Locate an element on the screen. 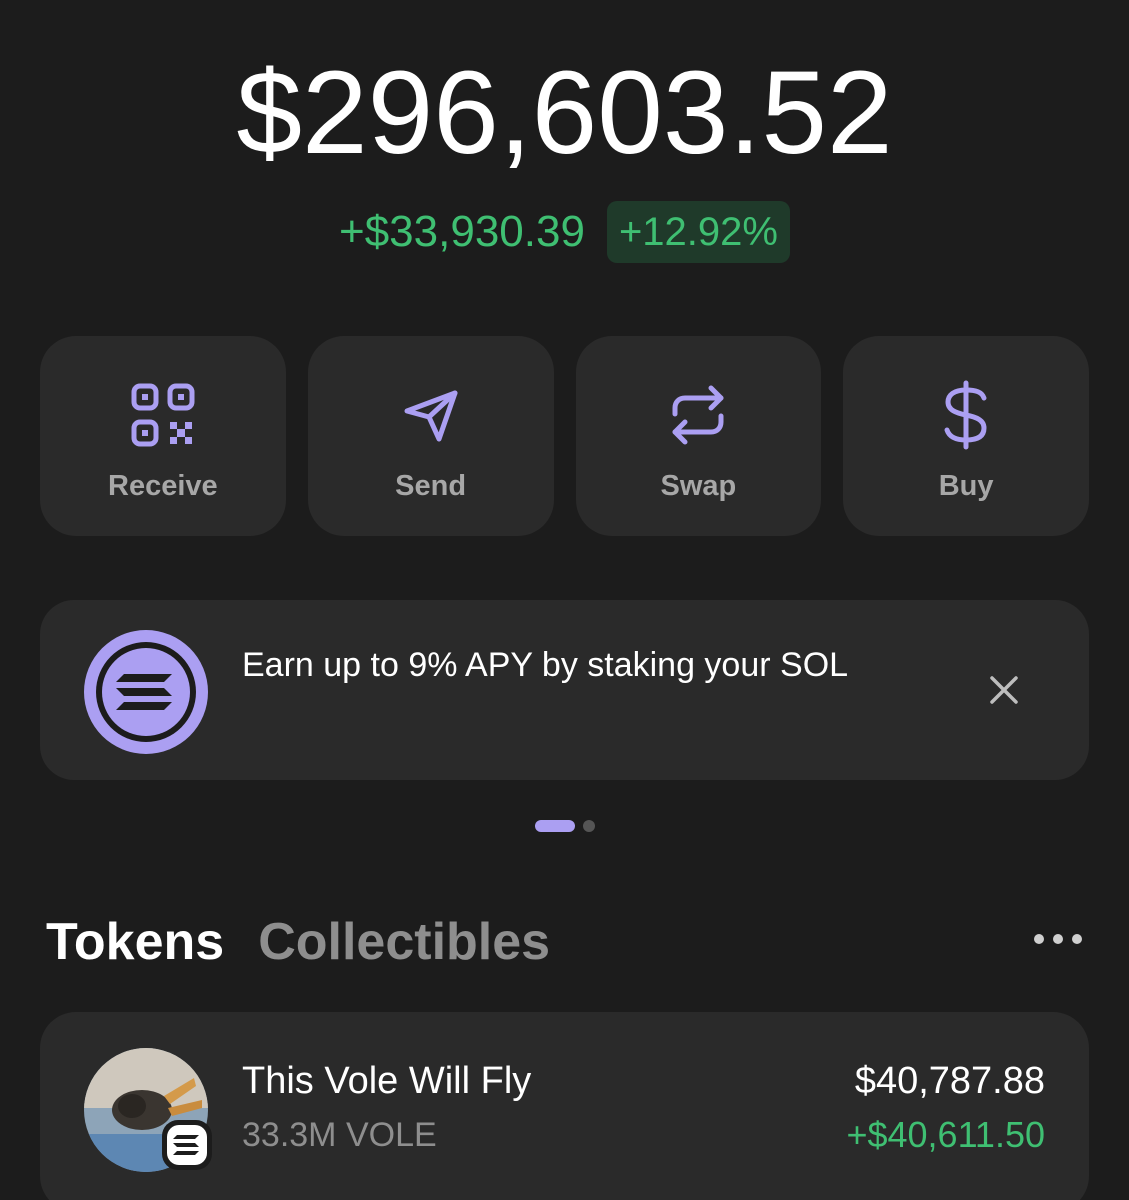 The width and height of the screenshot is (1129, 1200). carousel-dot-active is located at coordinates (554, 826).